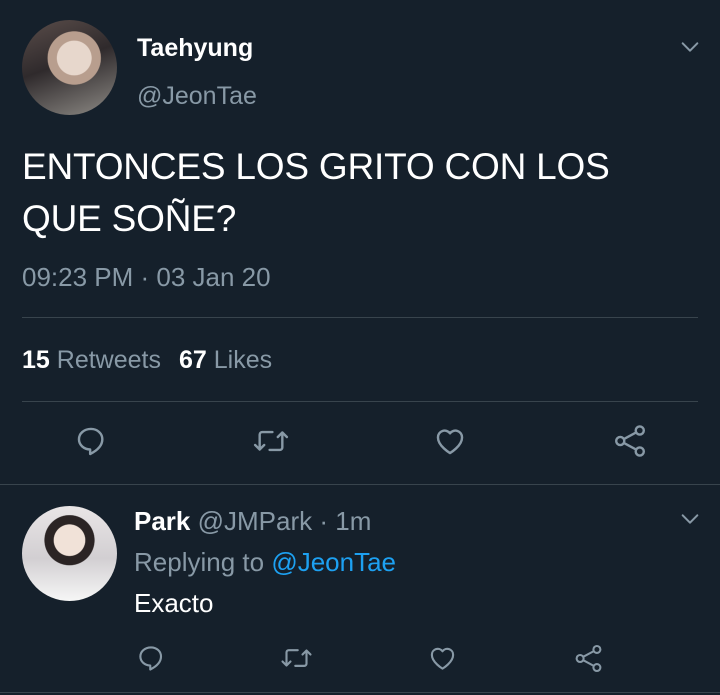  What do you see at coordinates (174, 603) in the screenshot?
I see `reply-text: Exacto` at bounding box center [174, 603].